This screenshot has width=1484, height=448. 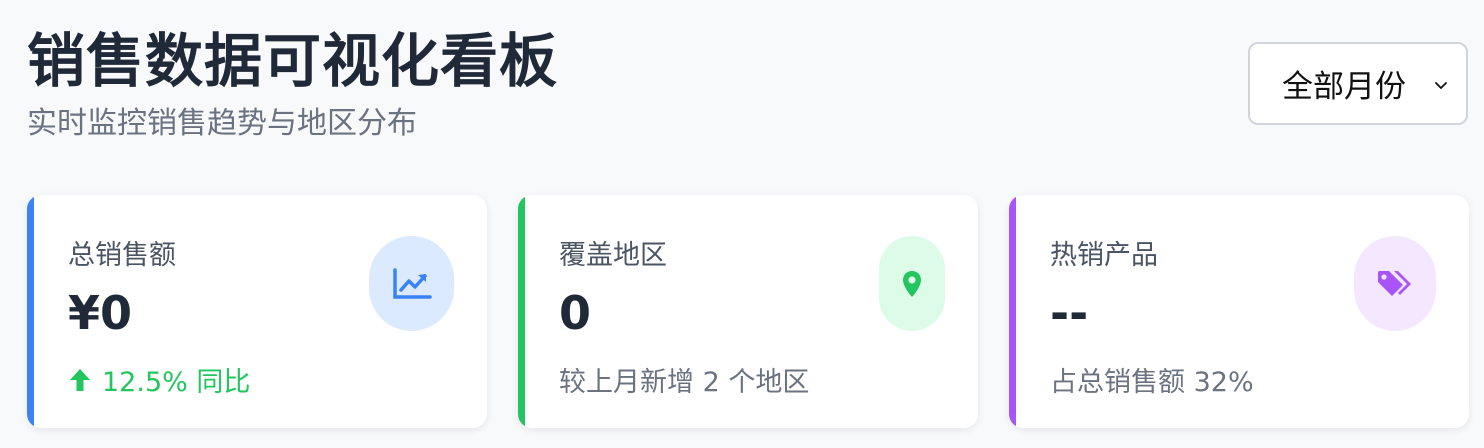 What do you see at coordinates (613, 255) in the screenshot?
I see `card-label: 覆盖地区` at bounding box center [613, 255].